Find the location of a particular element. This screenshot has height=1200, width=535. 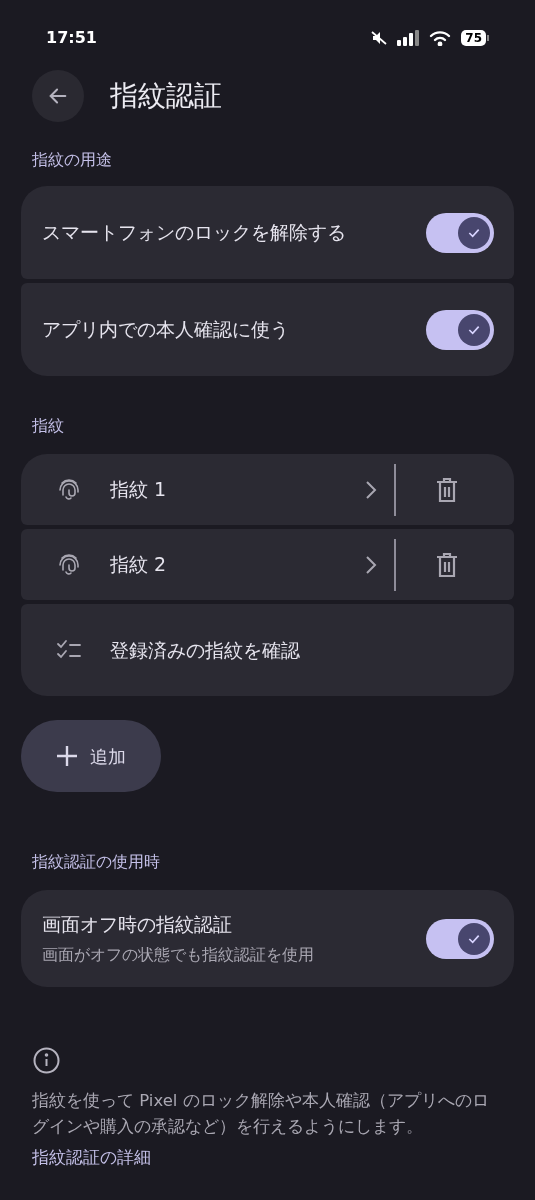

setting-title: アプリ内での本人確認に使う is located at coordinates (165, 330).